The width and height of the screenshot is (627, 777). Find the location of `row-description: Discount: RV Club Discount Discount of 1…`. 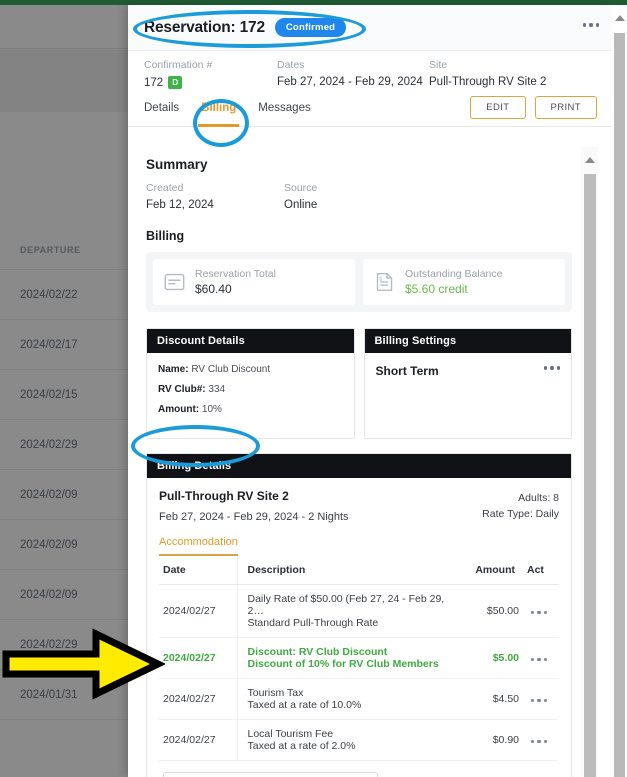

row-description: Discount: RV Club Discount Discount of 1… is located at coordinates (346, 658).